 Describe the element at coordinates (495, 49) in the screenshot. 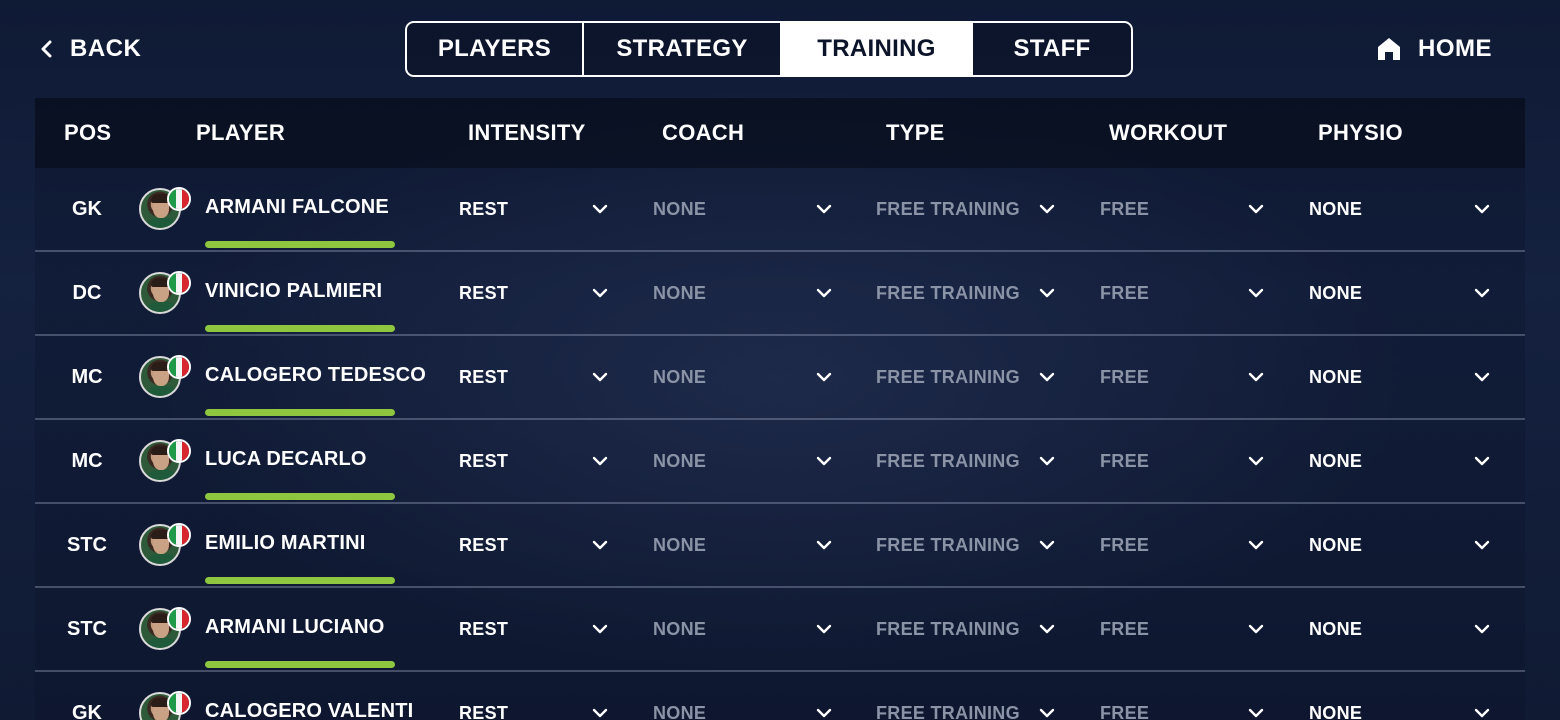

I see `tab-players: PLAYERS` at that location.